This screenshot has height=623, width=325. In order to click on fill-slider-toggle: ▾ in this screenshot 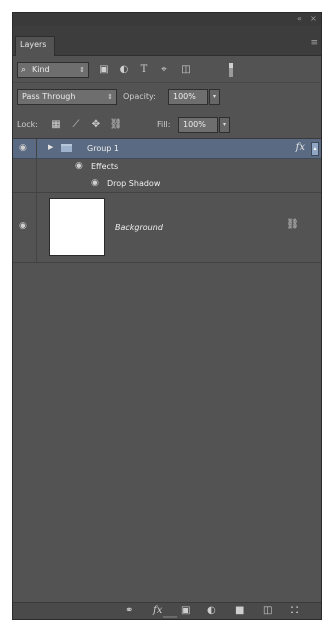, I will do `click(224, 125)`.